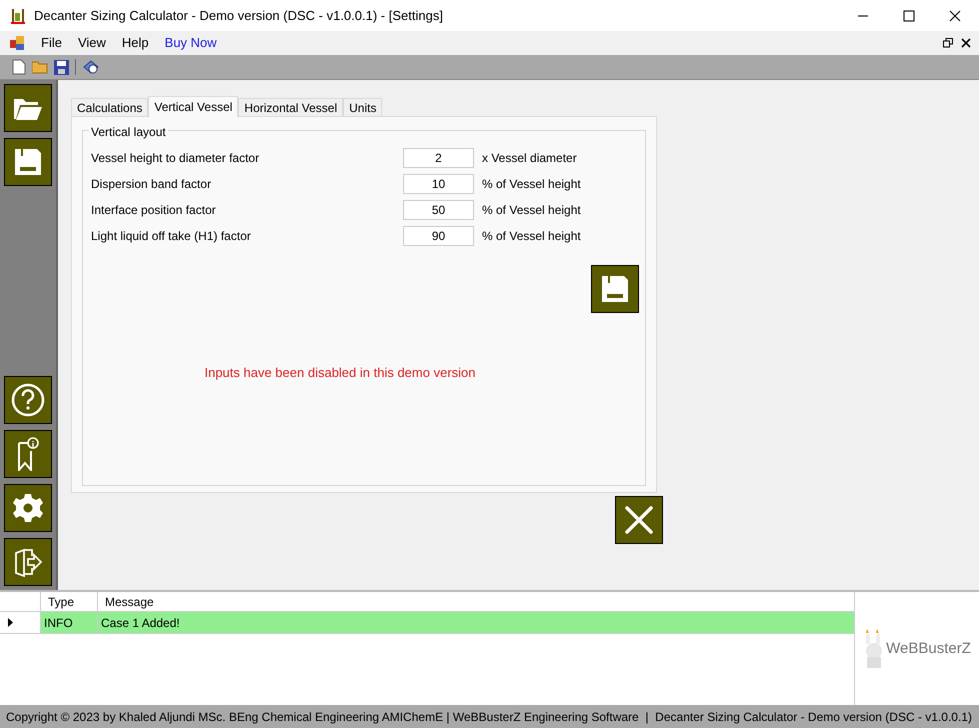  Describe the element at coordinates (362, 107) in the screenshot. I see `tab: Units` at that location.